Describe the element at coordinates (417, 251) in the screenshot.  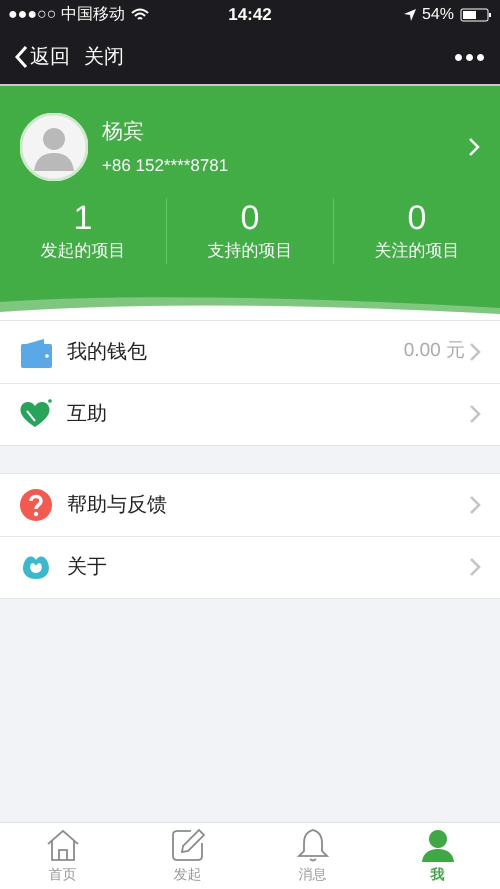
I see `stat-label: 关注的项目` at that location.